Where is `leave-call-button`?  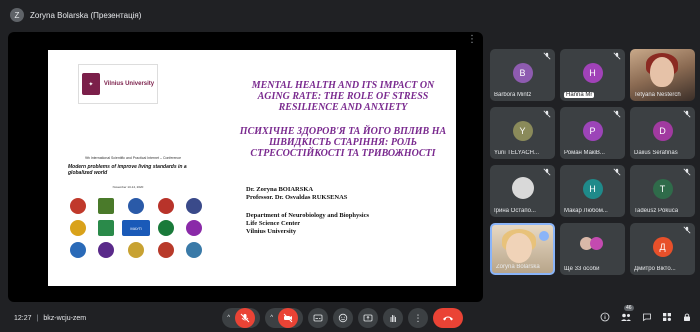
leave-call-button is located at coordinates (448, 318).